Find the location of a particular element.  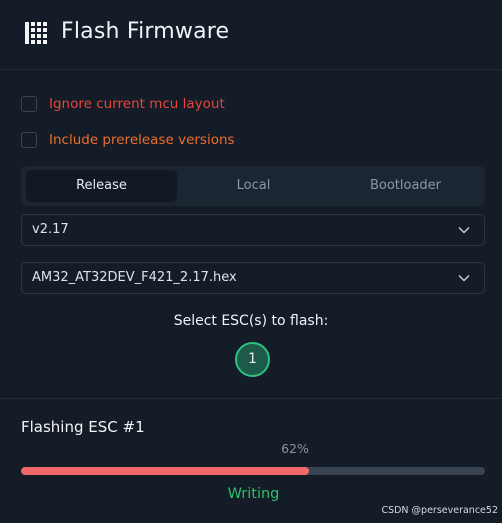

ignore-layout-checkbox is located at coordinates (29, 104).